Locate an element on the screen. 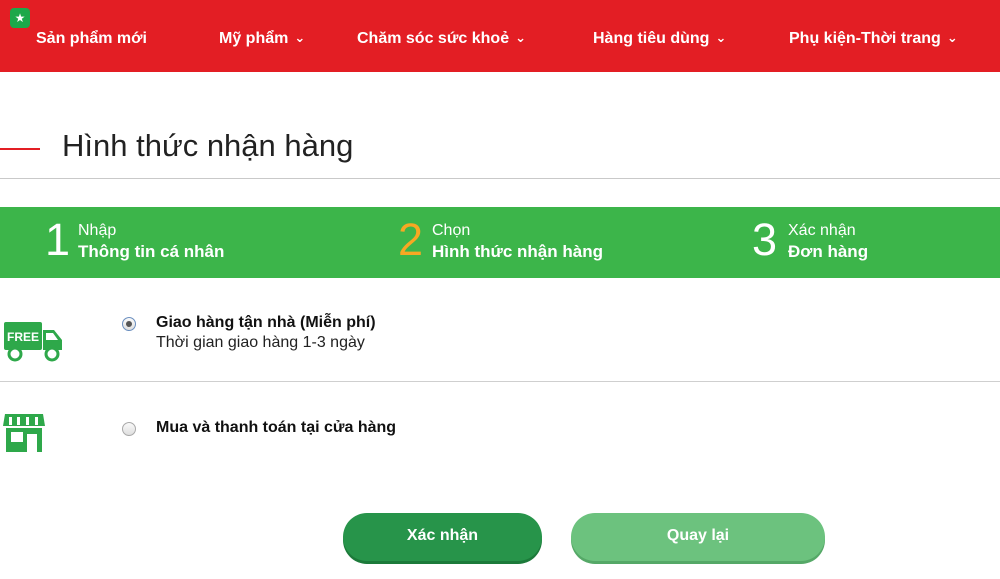  step-number: 1 is located at coordinates (58, 239).